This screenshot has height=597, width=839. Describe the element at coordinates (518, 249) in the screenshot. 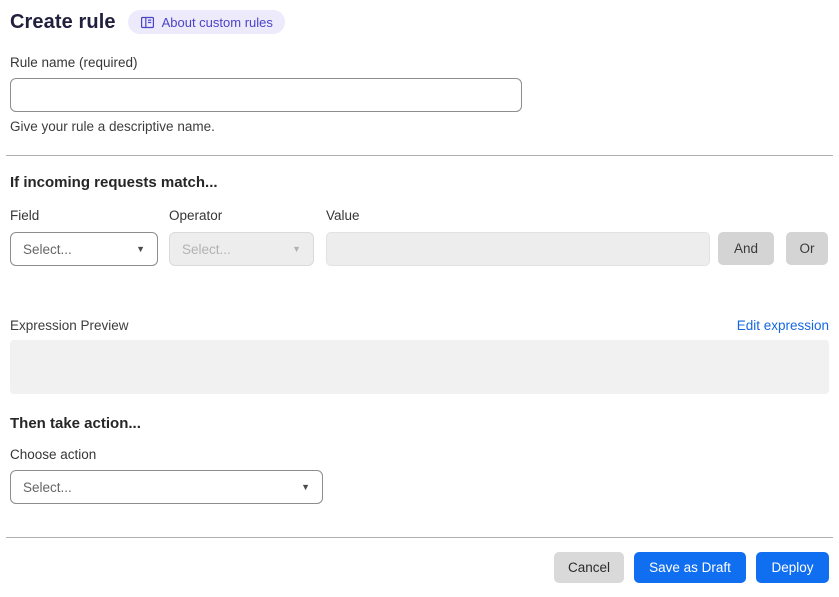

I see `value-input` at that location.